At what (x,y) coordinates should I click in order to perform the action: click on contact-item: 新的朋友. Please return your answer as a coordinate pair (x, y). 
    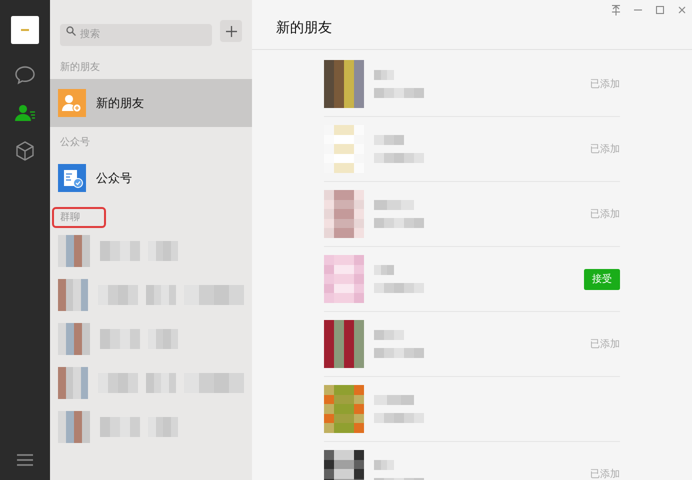
    Looking at the image, I should click on (151, 103).